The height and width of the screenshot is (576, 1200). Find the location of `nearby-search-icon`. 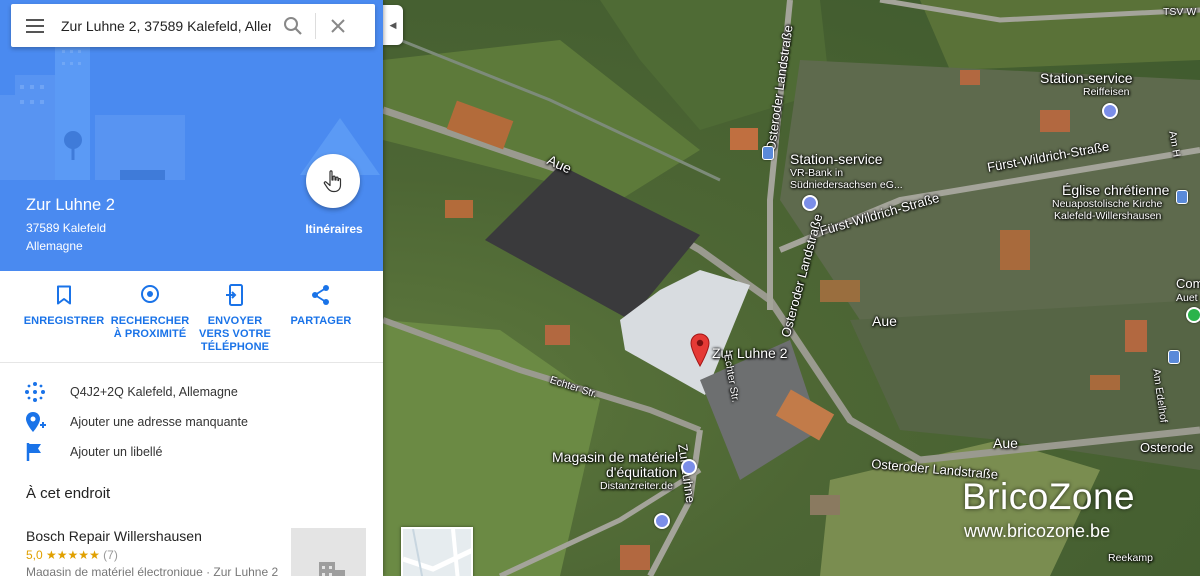

nearby-search-icon is located at coordinates (150, 294).